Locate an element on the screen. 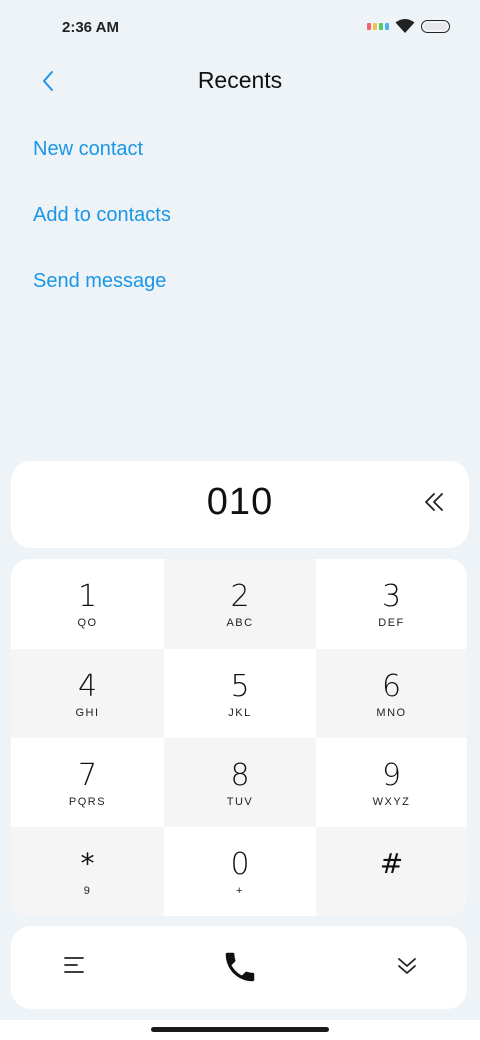  home-indicator is located at coordinates (240, 1029).